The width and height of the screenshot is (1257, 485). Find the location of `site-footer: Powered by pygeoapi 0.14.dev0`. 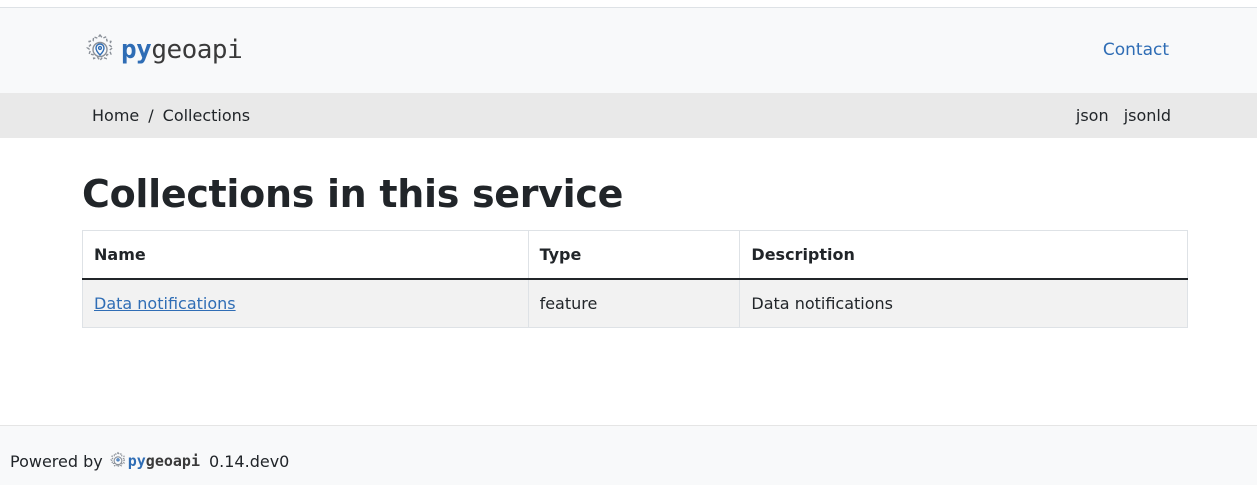

site-footer: Powered by pygeoapi 0.14.dev0 is located at coordinates (628, 455).